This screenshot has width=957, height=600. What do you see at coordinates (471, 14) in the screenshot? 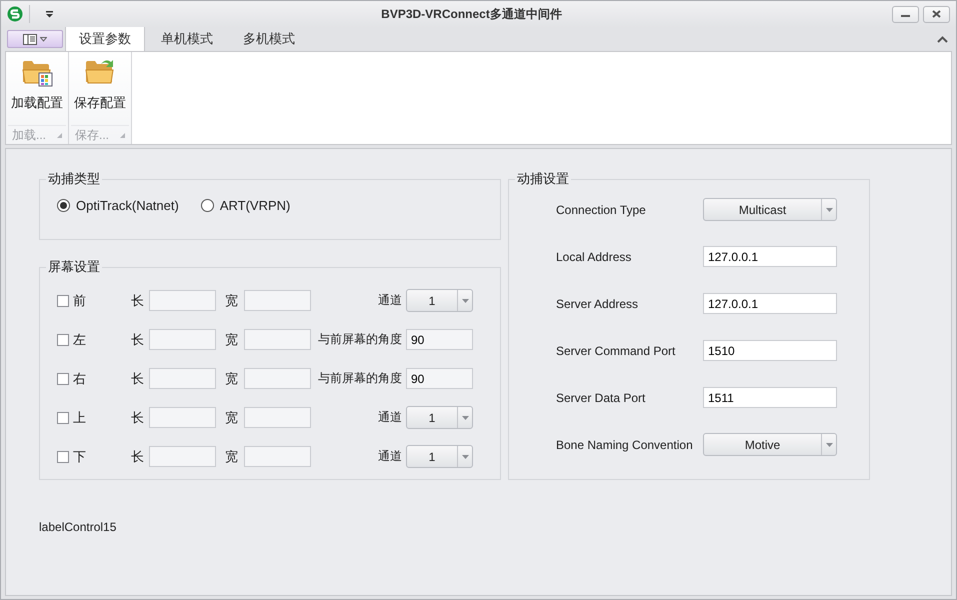
I see `window-title: BVP3D-VRConnect多通道中间件` at bounding box center [471, 14].